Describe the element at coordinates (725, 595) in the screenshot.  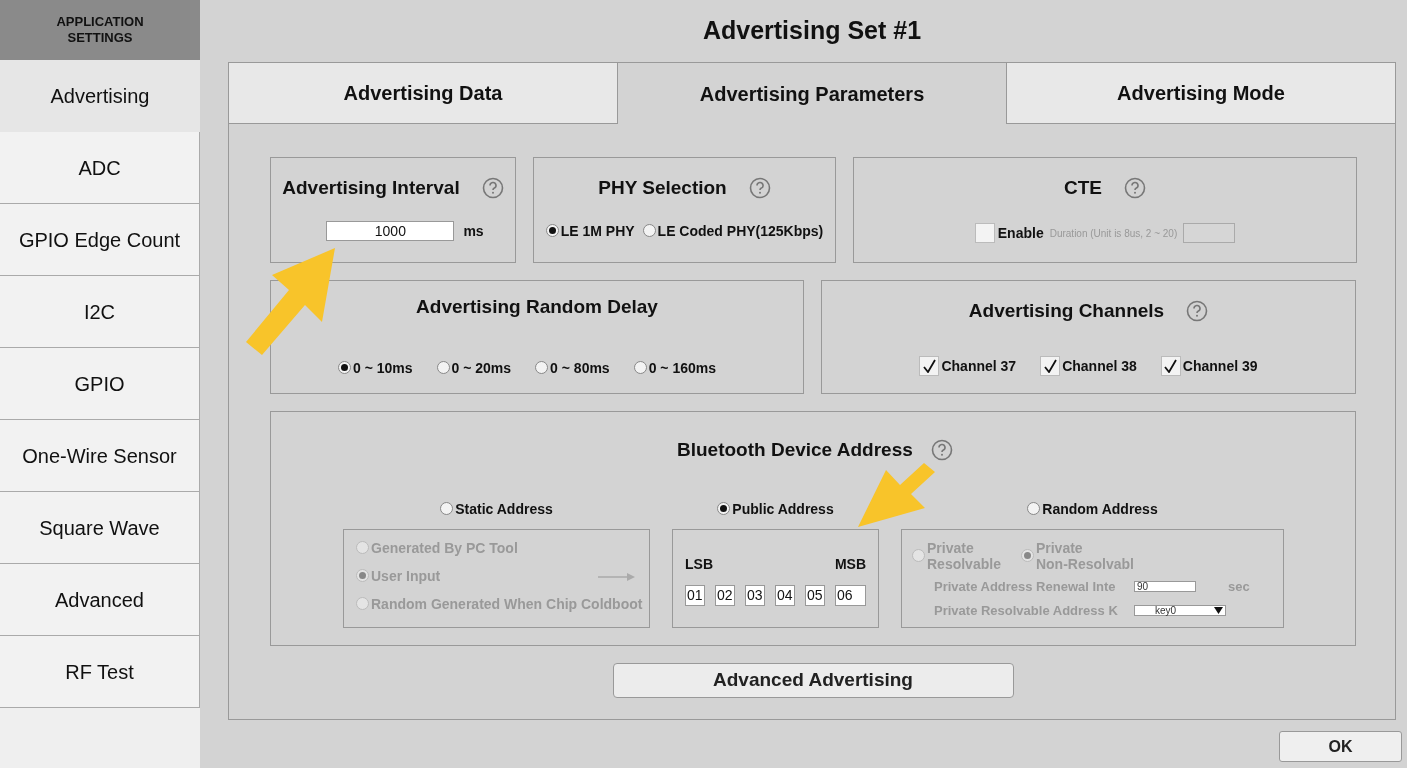
I see `address-byte-field: 02` at that location.